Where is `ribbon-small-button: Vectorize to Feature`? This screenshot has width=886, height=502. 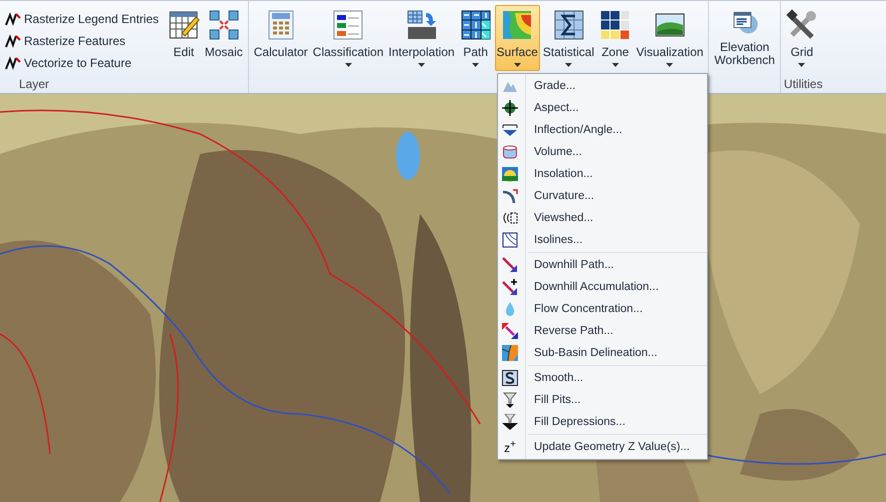 ribbon-small-button: Vectorize to Feature is located at coordinates (82, 63).